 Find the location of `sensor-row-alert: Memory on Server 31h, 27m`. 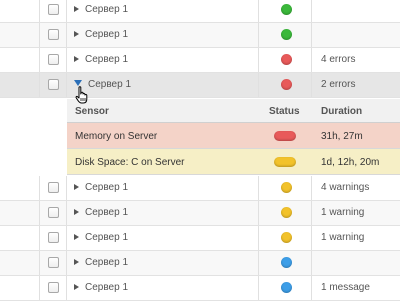

sensor-row-alert: Memory on Server 31h, 27m is located at coordinates (233, 136).